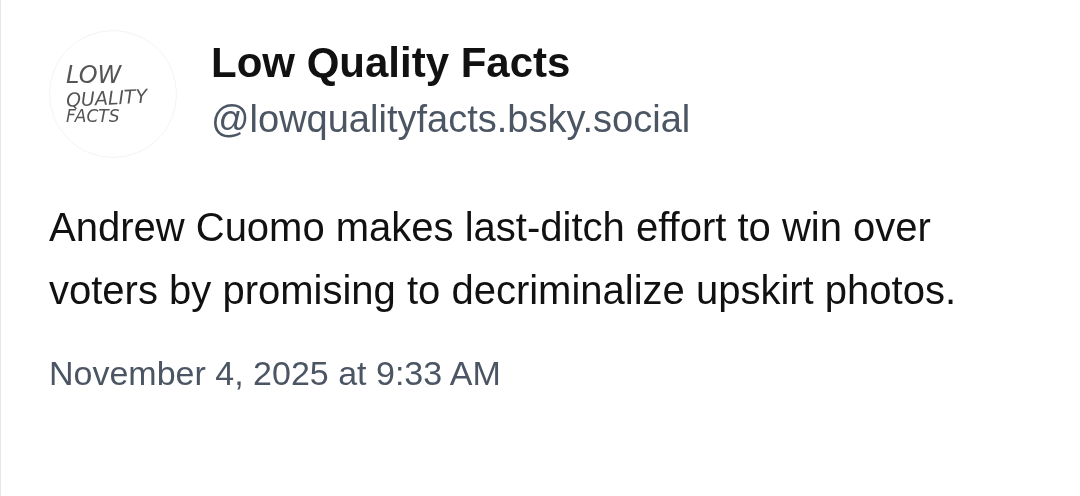 The image size is (1080, 496). I want to click on author-name: Low Quality Facts, so click(391, 63).